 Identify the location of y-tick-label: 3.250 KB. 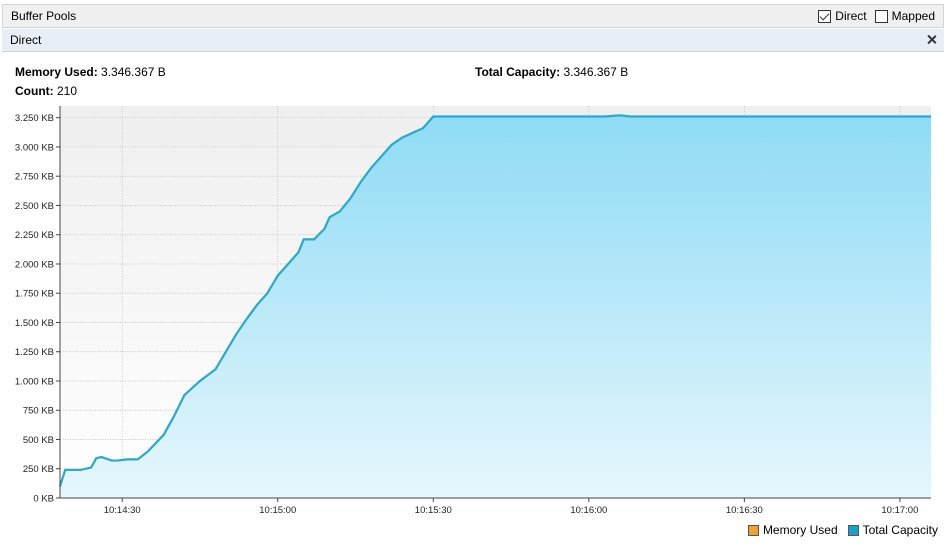
(34, 118).